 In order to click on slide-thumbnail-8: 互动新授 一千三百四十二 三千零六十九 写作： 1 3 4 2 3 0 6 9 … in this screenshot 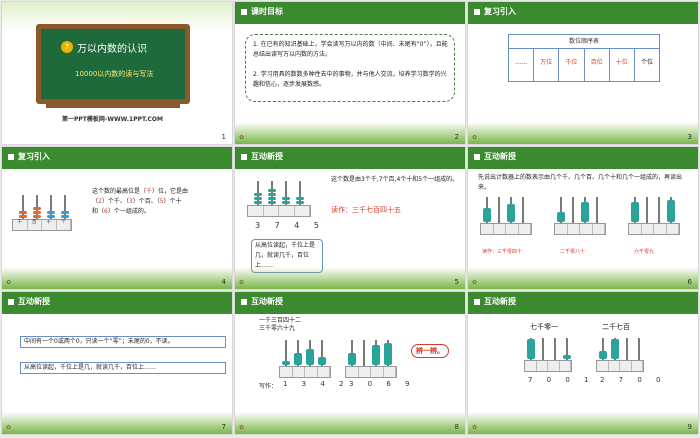, I will do `click(350, 363)`.